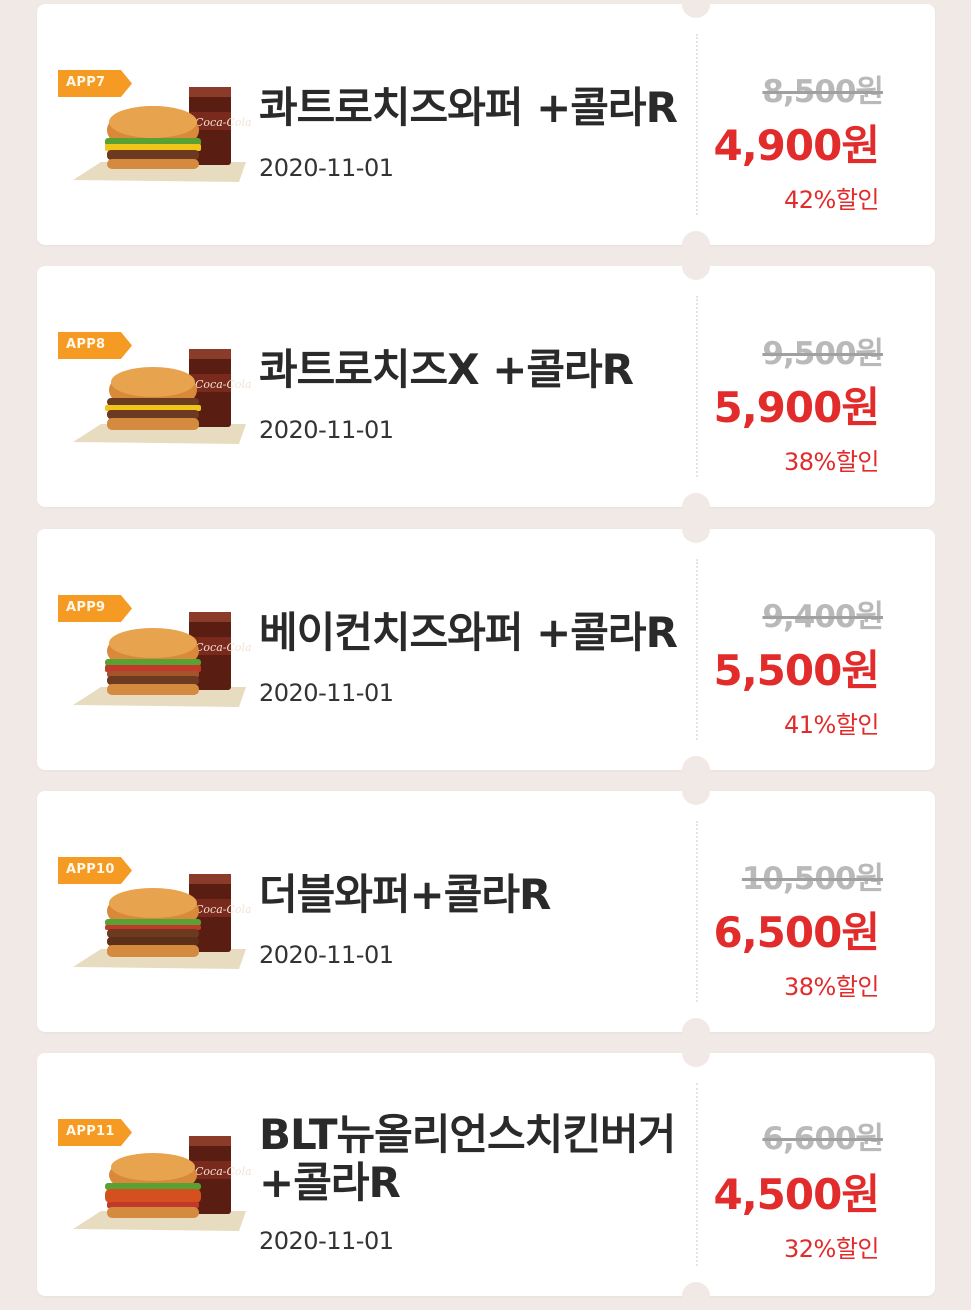 The image size is (971, 1310). What do you see at coordinates (831, 1249) in the screenshot?
I see `discount-rate: 32%할인` at bounding box center [831, 1249].